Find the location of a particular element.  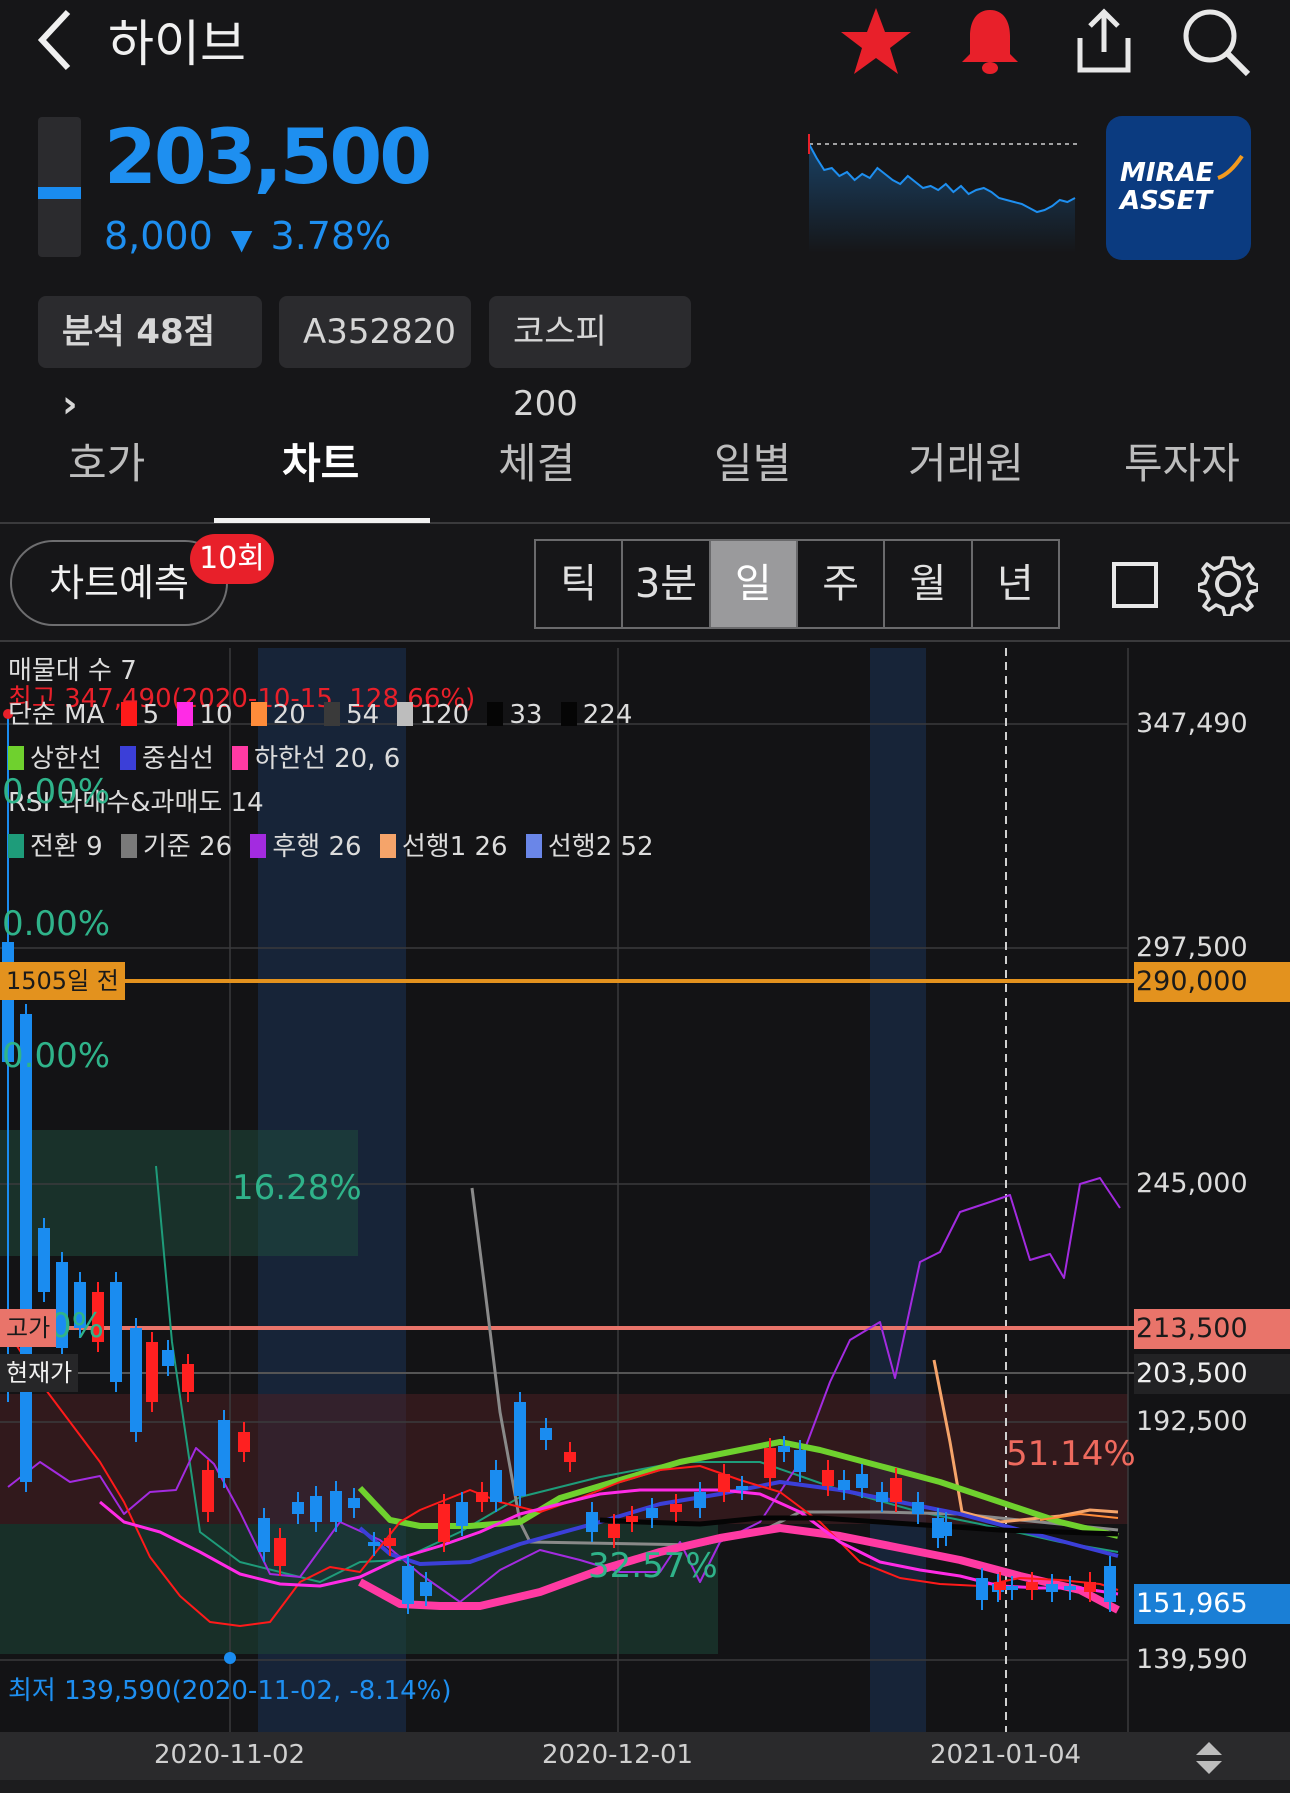

period-day-button: 일 is located at coordinates (754, 584).